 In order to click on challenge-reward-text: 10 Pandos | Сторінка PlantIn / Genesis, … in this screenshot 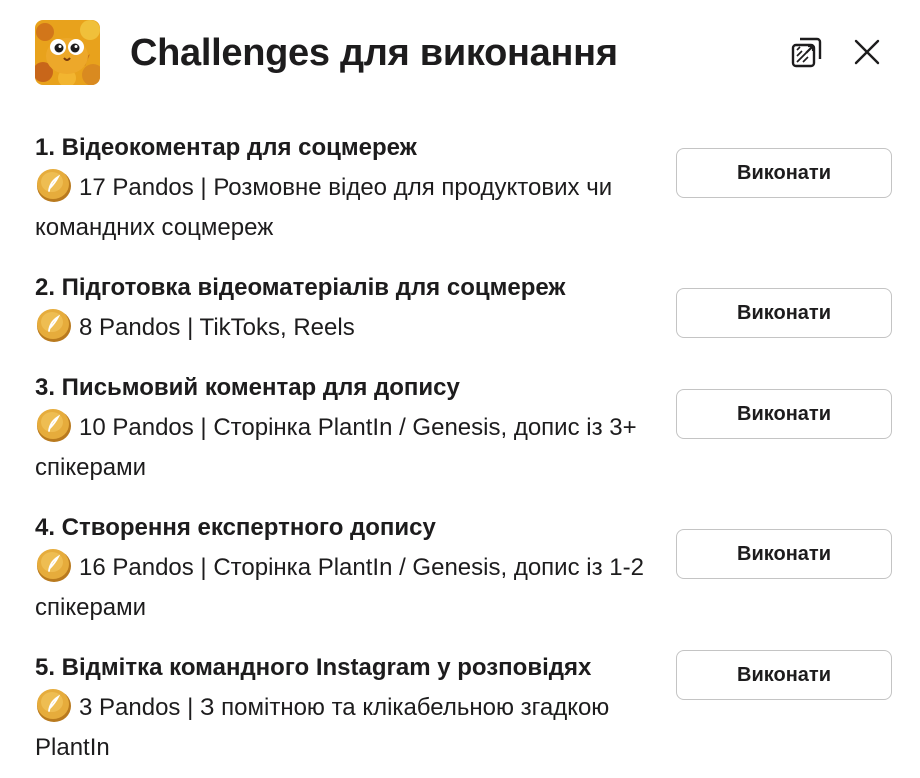, I will do `click(336, 447)`.